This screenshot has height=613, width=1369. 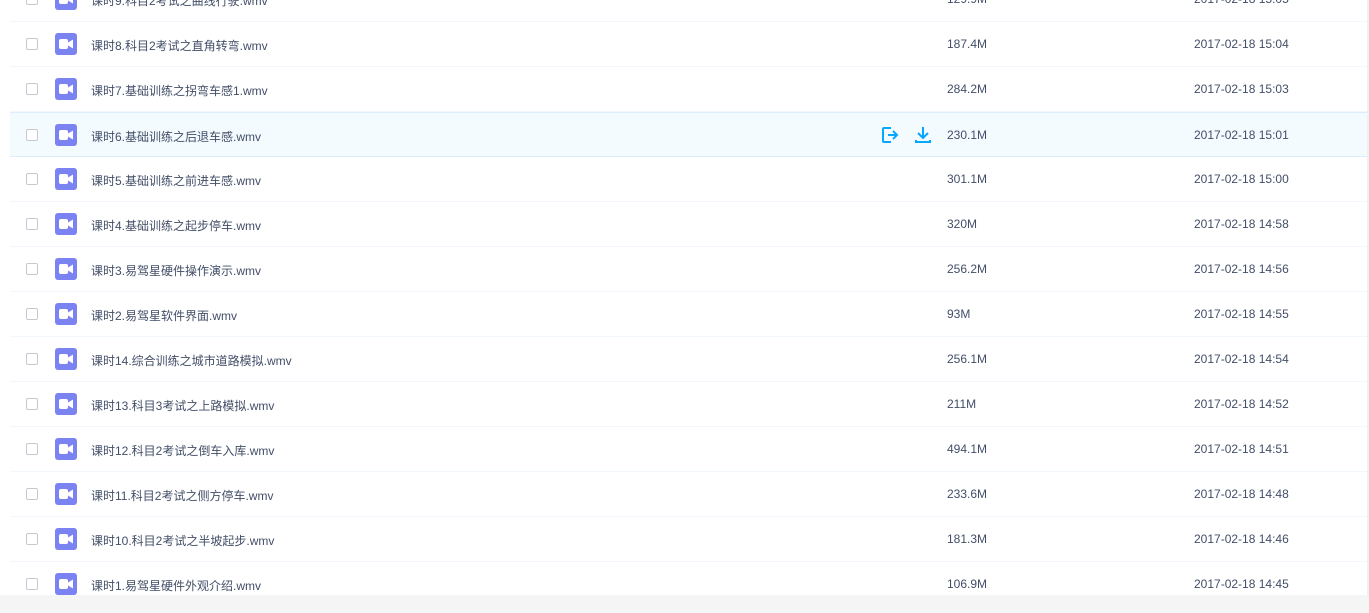 What do you see at coordinates (176, 180) in the screenshot?
I see `file-name: 课时5.基础训练之前进车感.wmv` at bounding box center [176, 180].